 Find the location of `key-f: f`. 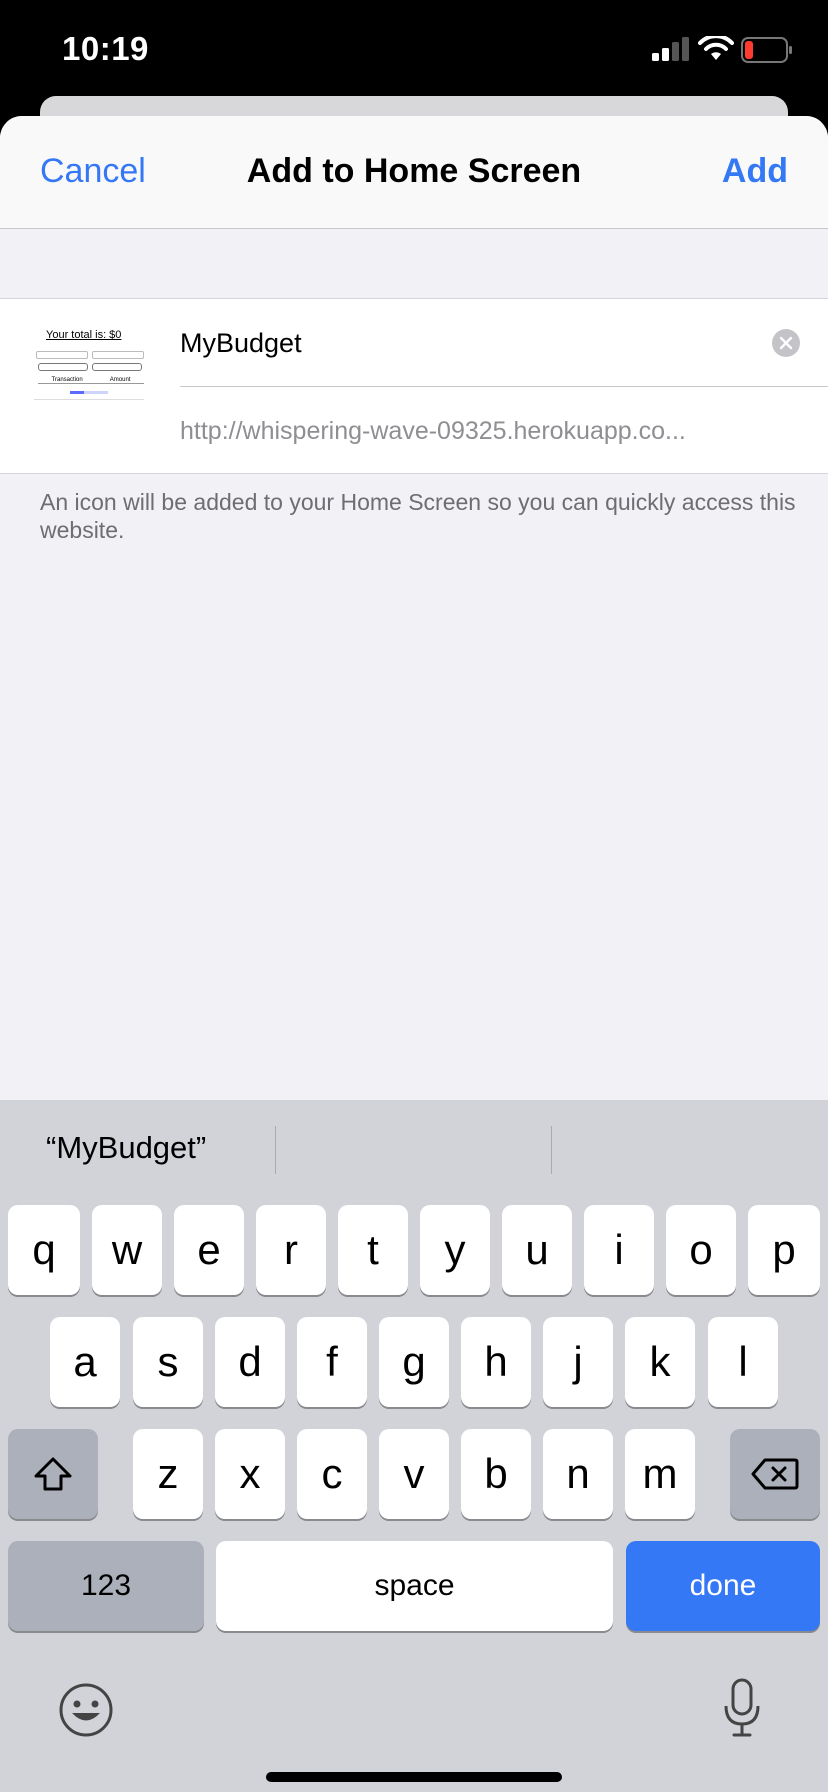

key-f: f is located at coordinates (332, 1362).